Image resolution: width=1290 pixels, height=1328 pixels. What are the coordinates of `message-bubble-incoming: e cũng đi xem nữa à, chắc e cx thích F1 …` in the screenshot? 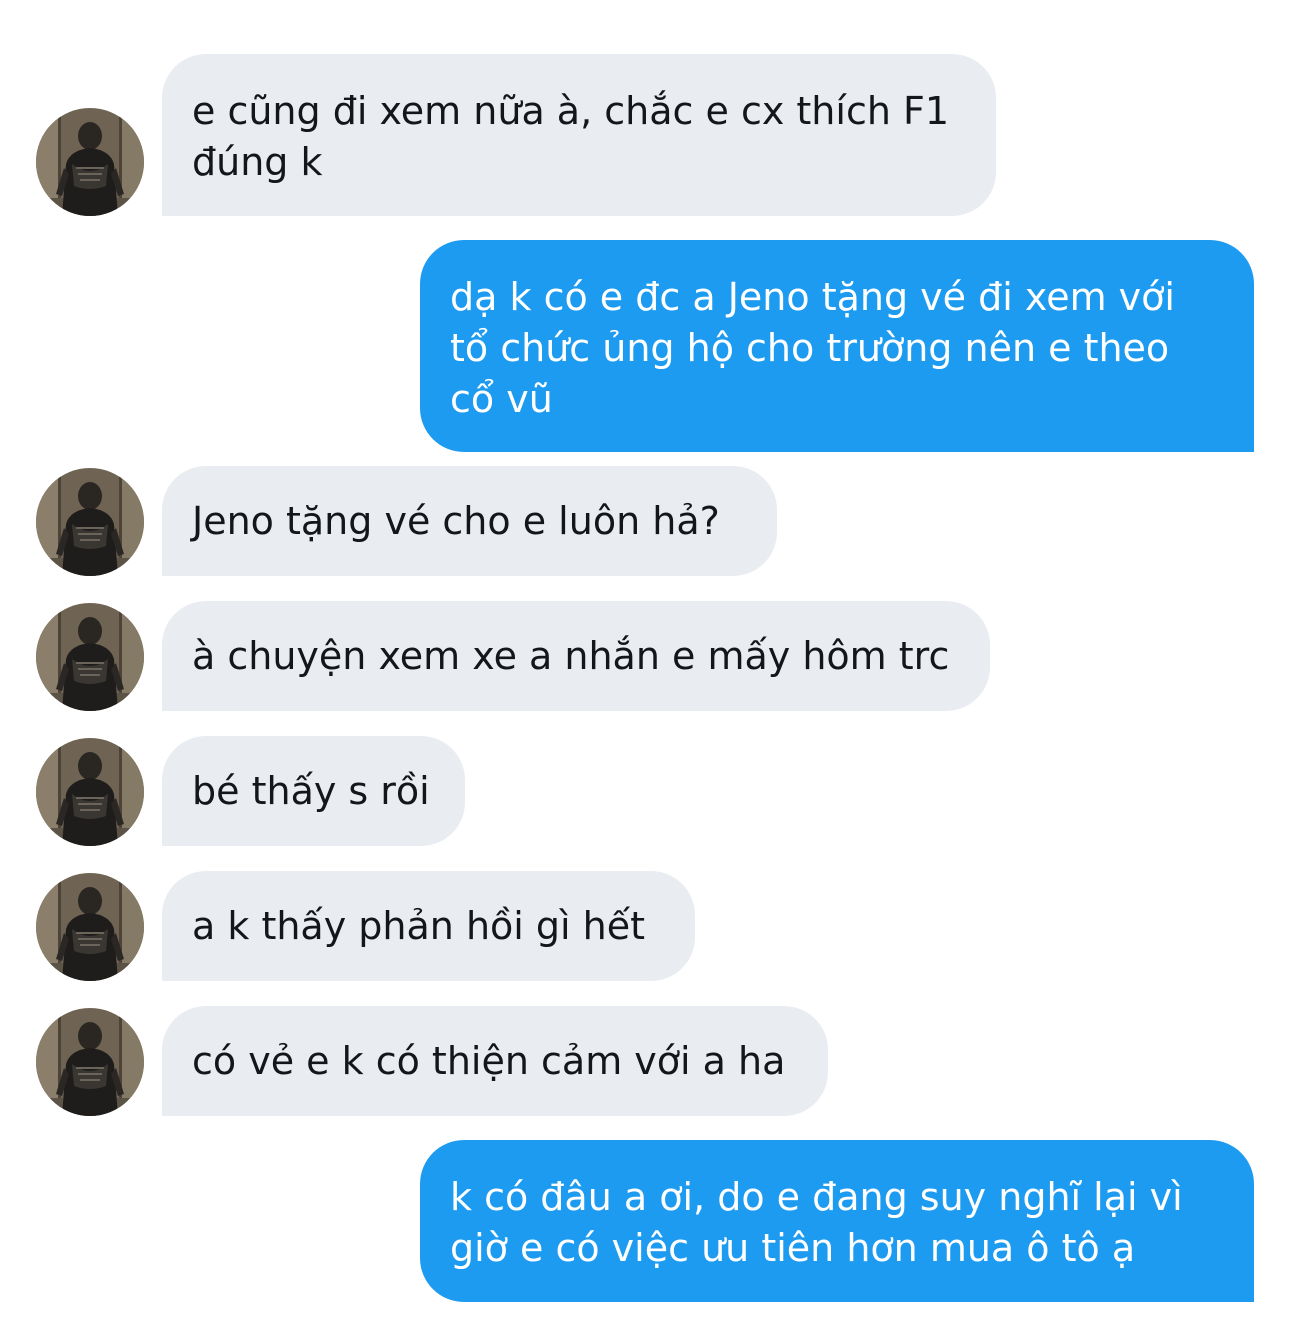 It's located at (579, 135).